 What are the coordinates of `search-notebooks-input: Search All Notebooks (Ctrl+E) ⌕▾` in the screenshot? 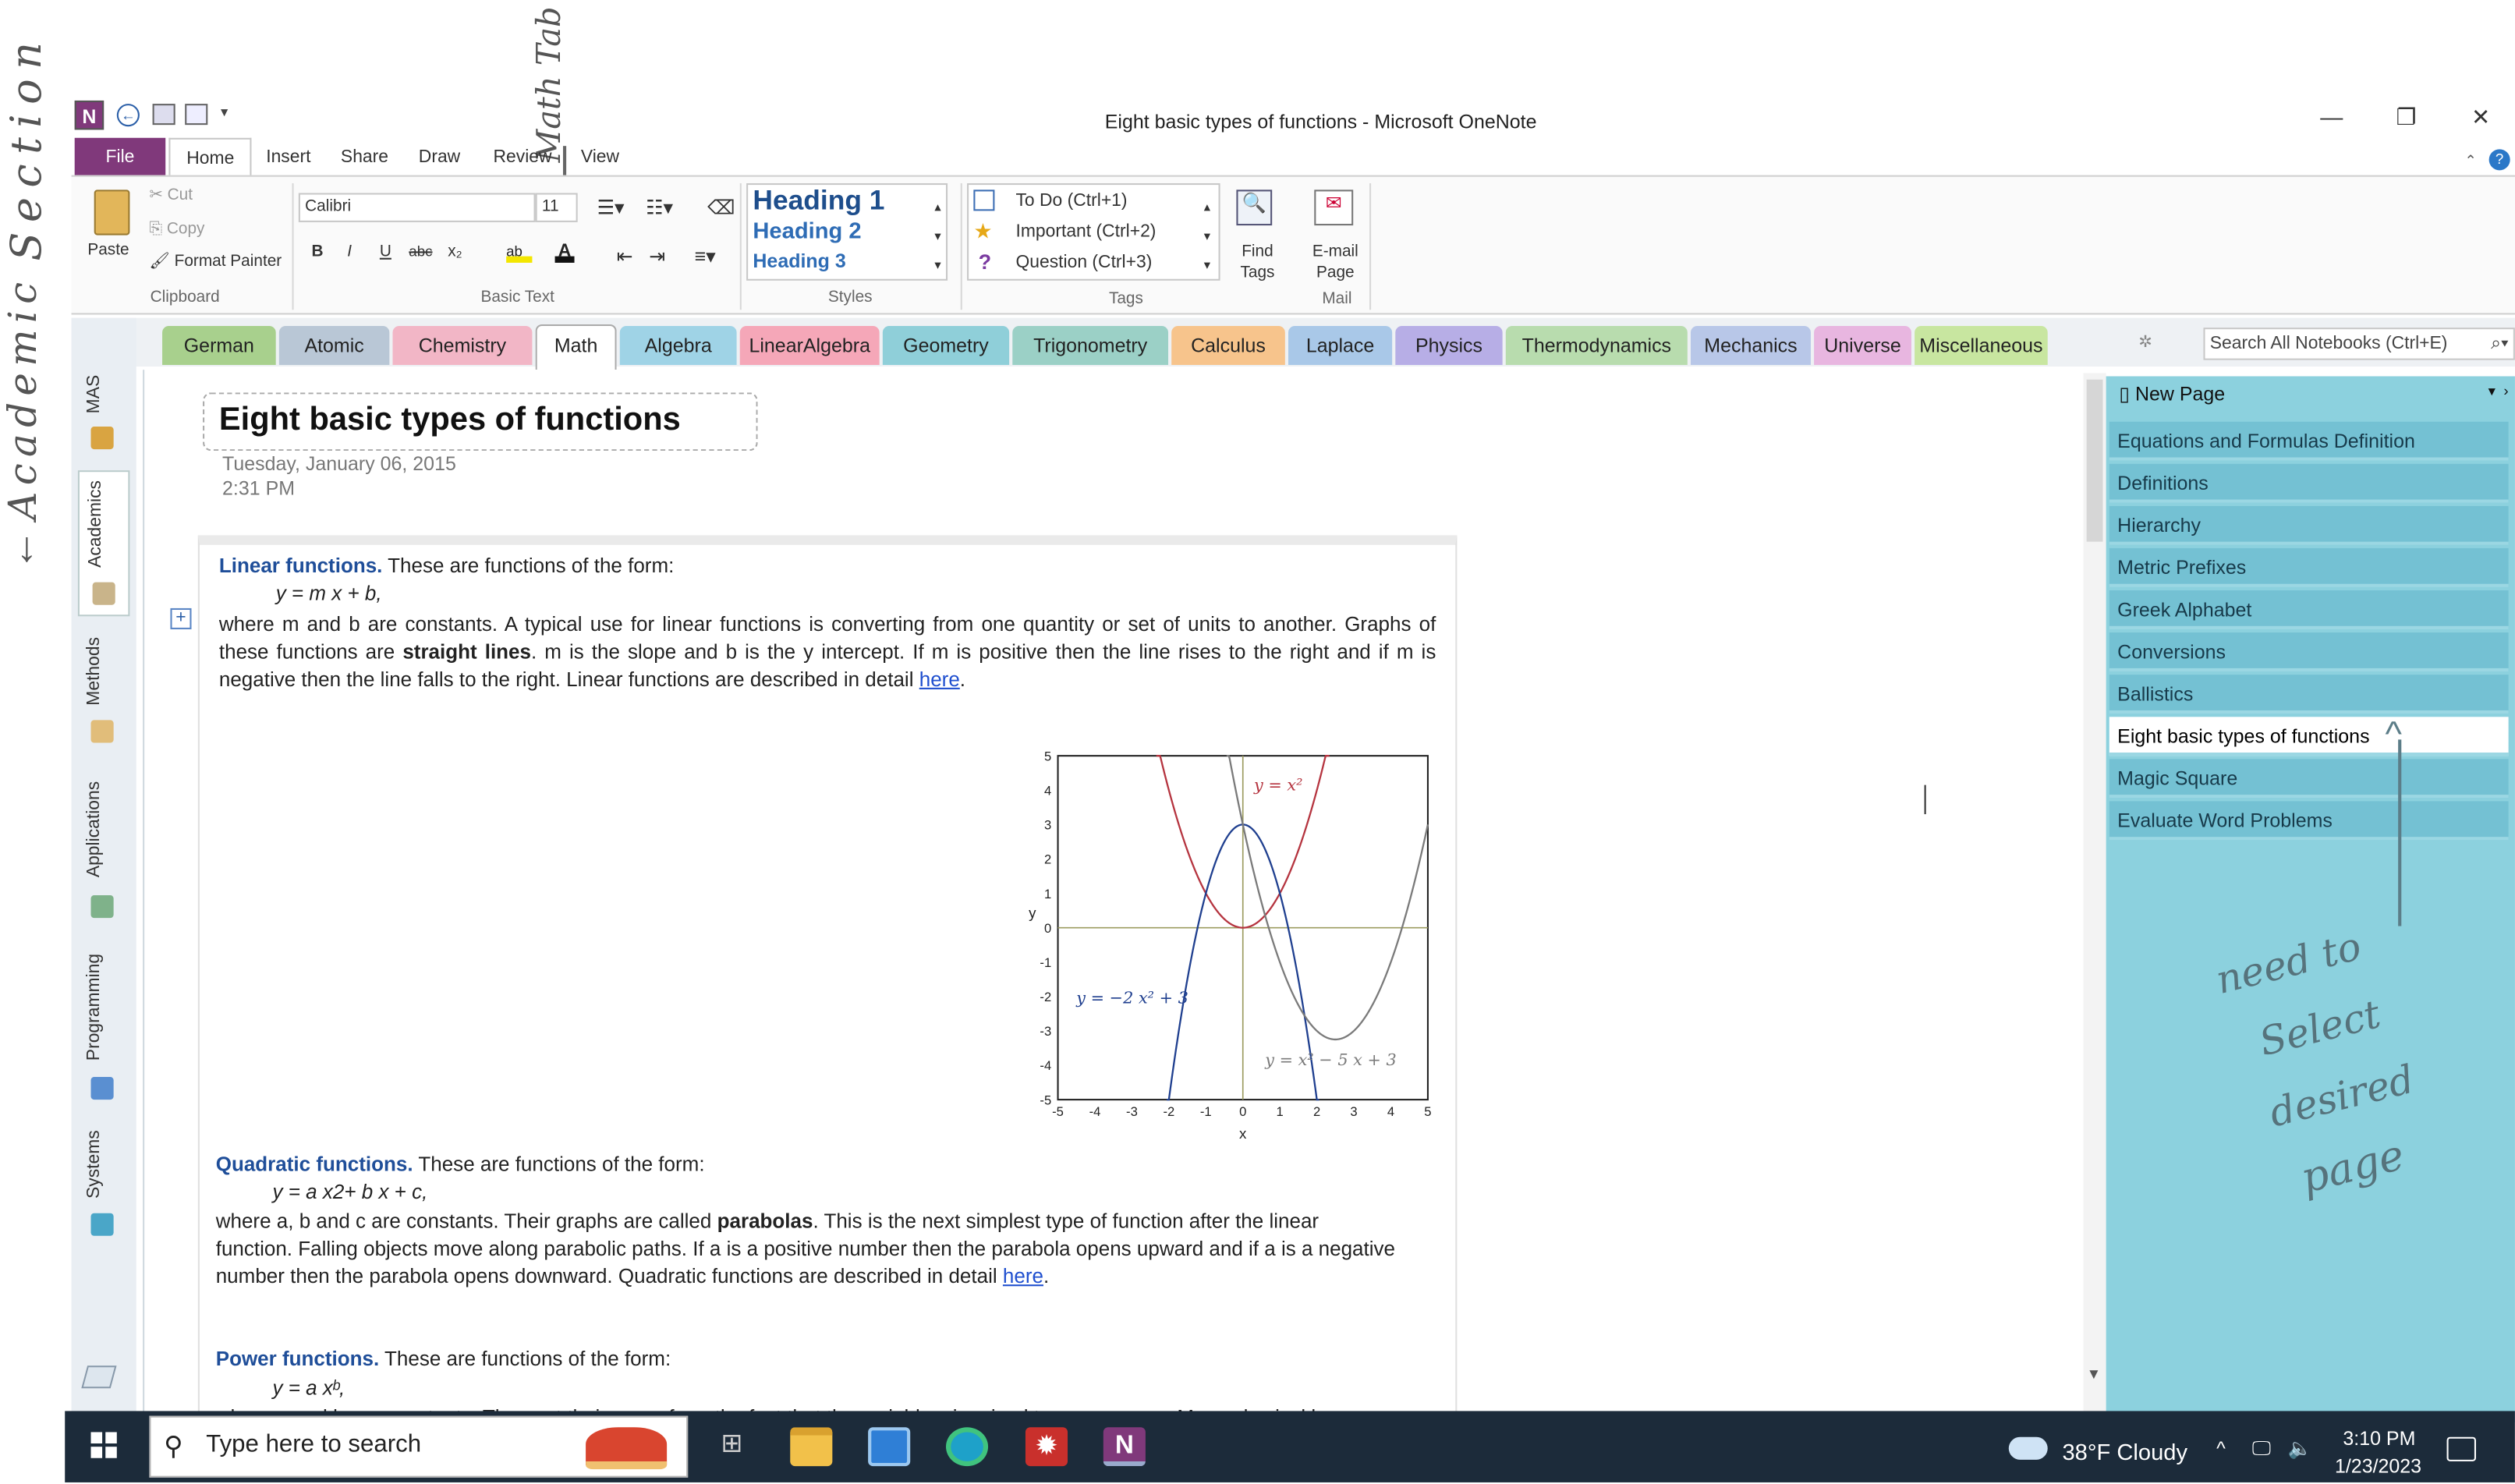 It's located at (2359, 344).